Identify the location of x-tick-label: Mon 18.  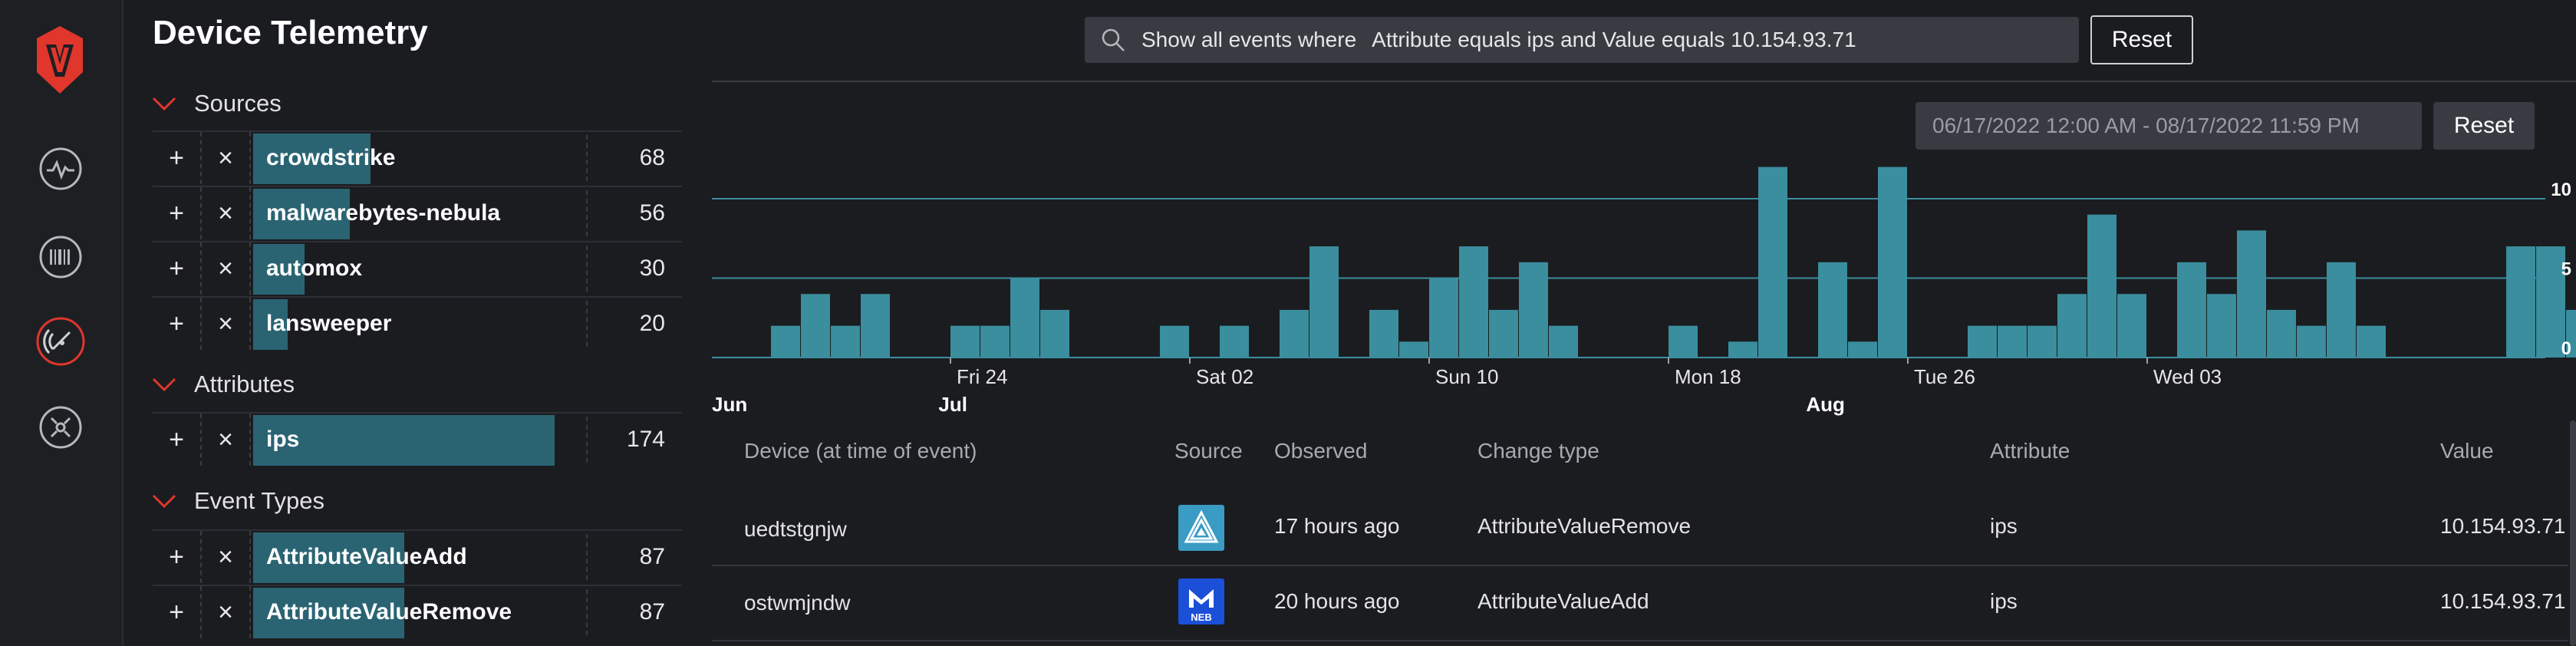
(1708, 376).